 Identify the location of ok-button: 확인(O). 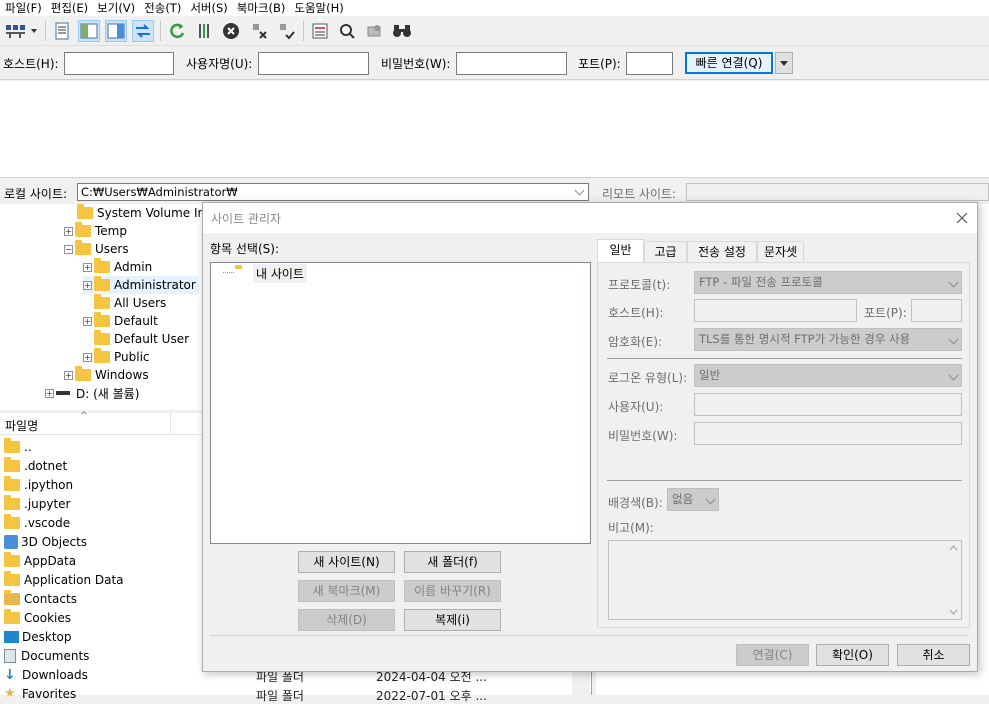
(852, 655).